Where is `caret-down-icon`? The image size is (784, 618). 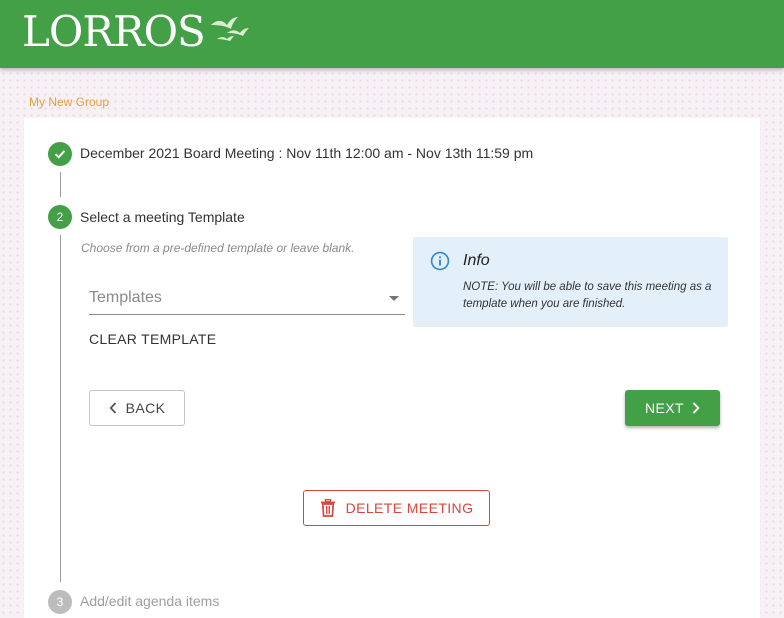
caret-down-icon is located at coordinates (394, 298).